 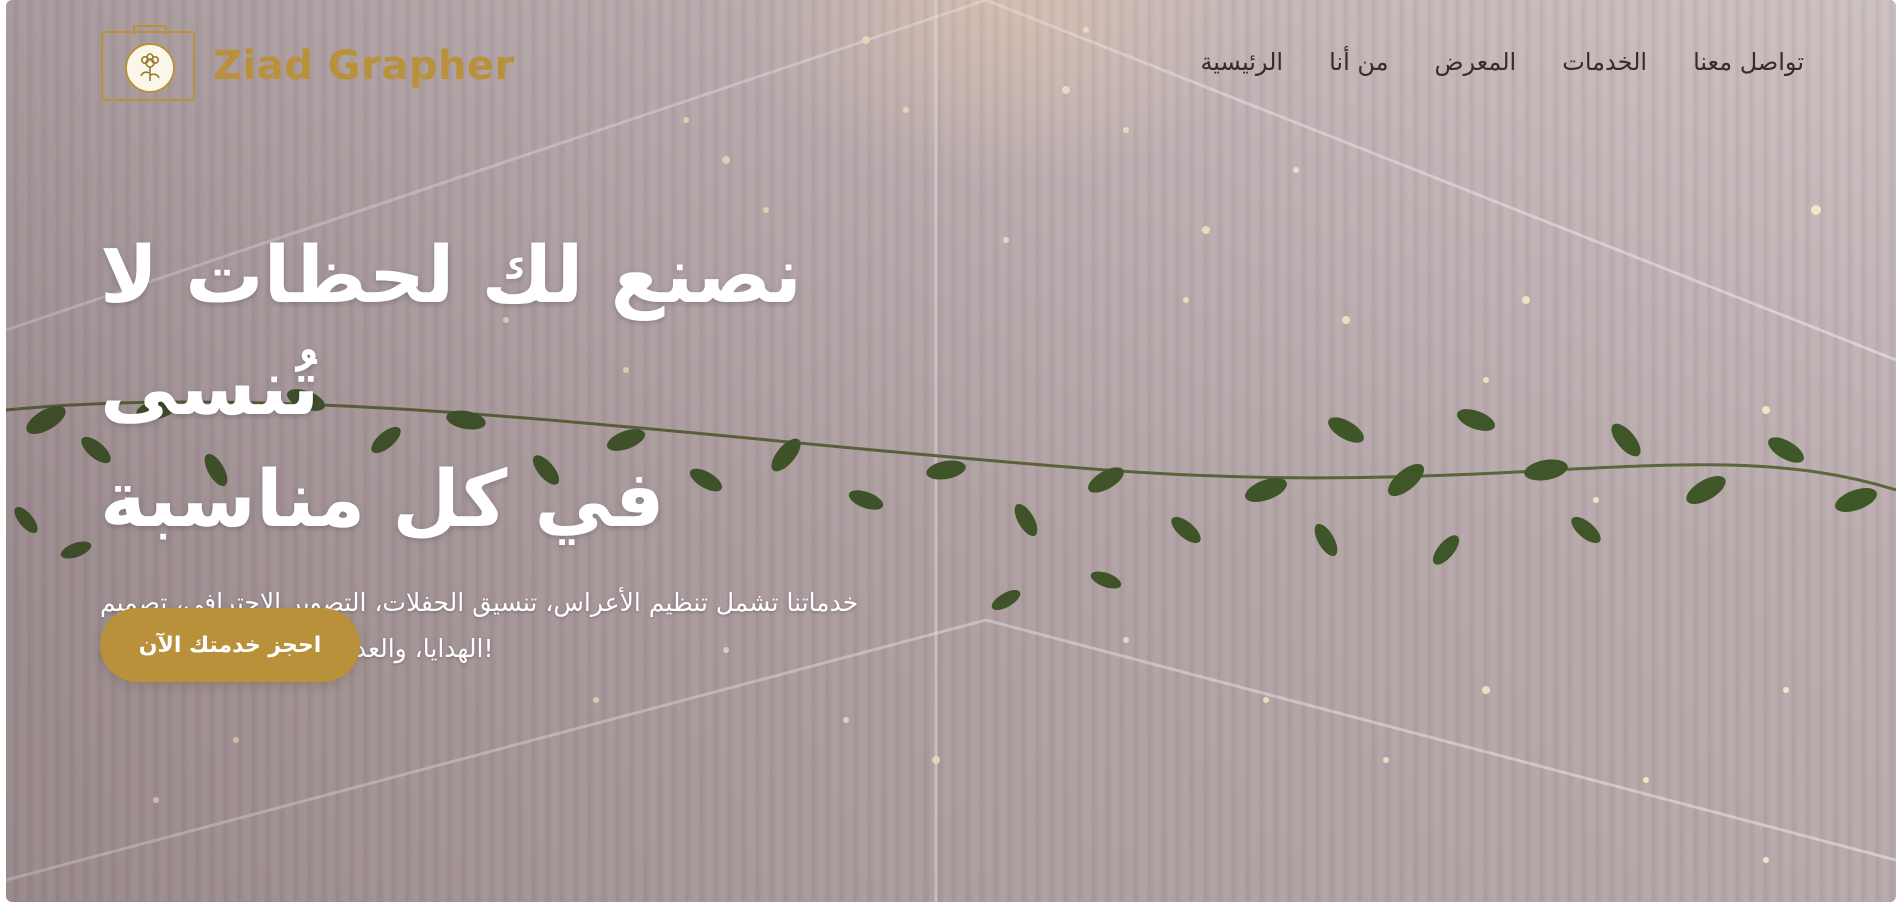 What do you see at coordinates (364, 66) in the screenshot?
I see `brand-name: Ziad Grapher` at bounding box center [364, 66].